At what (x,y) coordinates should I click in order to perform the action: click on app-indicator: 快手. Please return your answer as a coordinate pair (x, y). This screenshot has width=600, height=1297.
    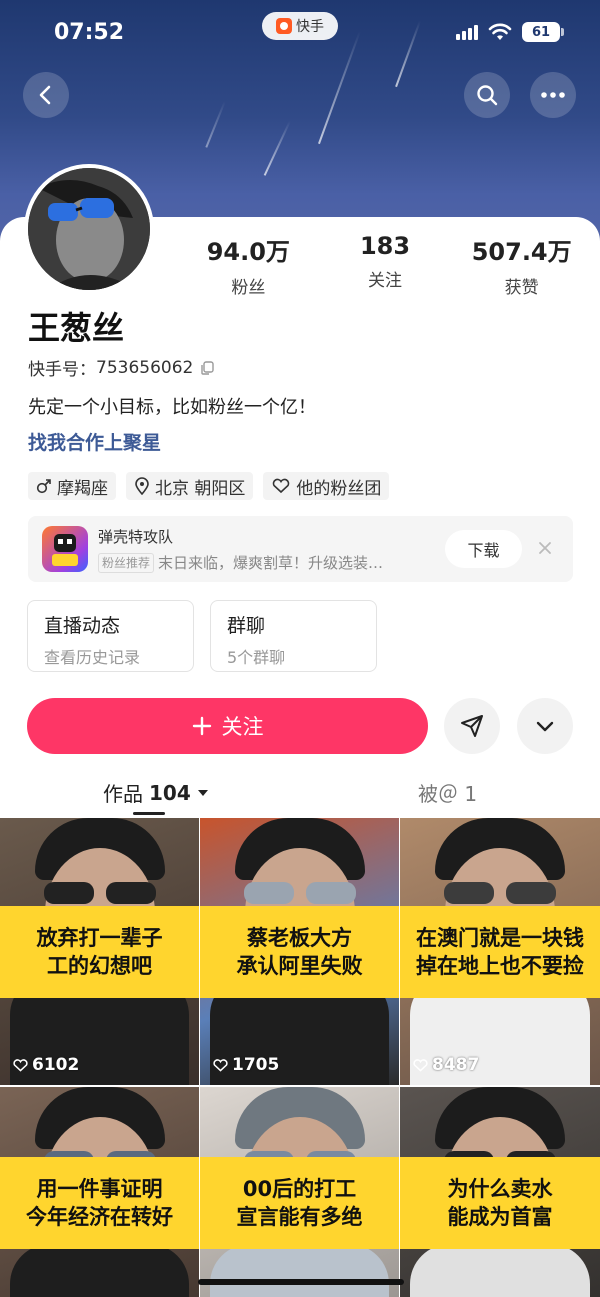
    Looking at the image, I should click on (300, 26).